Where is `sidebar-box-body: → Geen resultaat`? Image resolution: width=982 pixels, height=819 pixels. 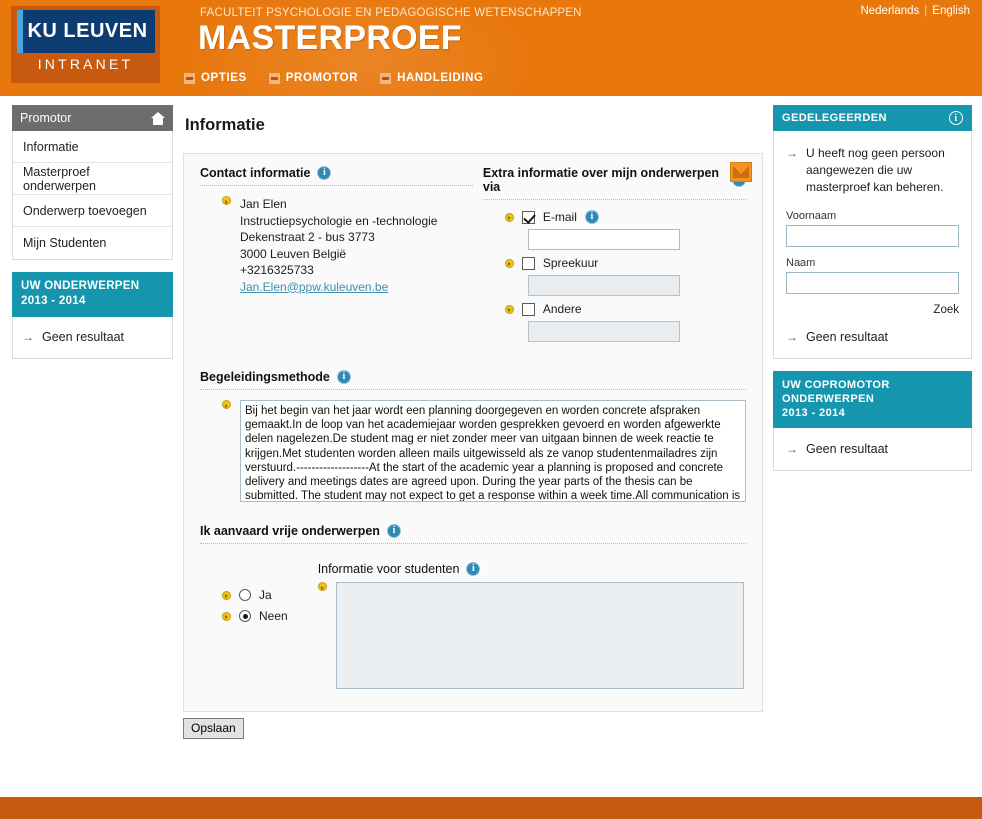
sidebar-box-body: → Geen resultaat is located at coordinates (92, 338).